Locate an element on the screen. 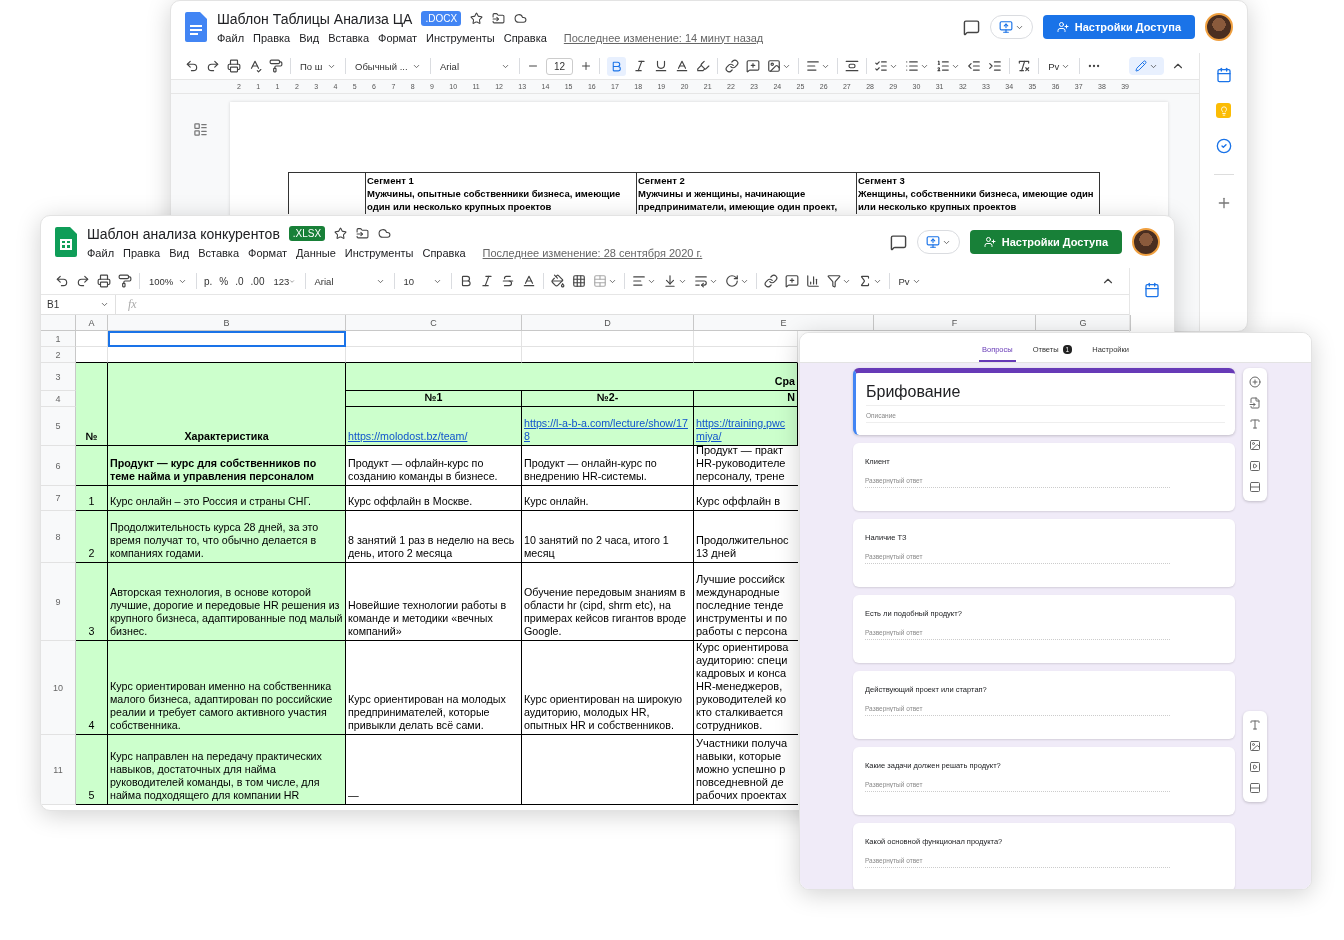 This screenshot has height=940, width=1344. menu-item: Данные is located at coordinates (316, 252).